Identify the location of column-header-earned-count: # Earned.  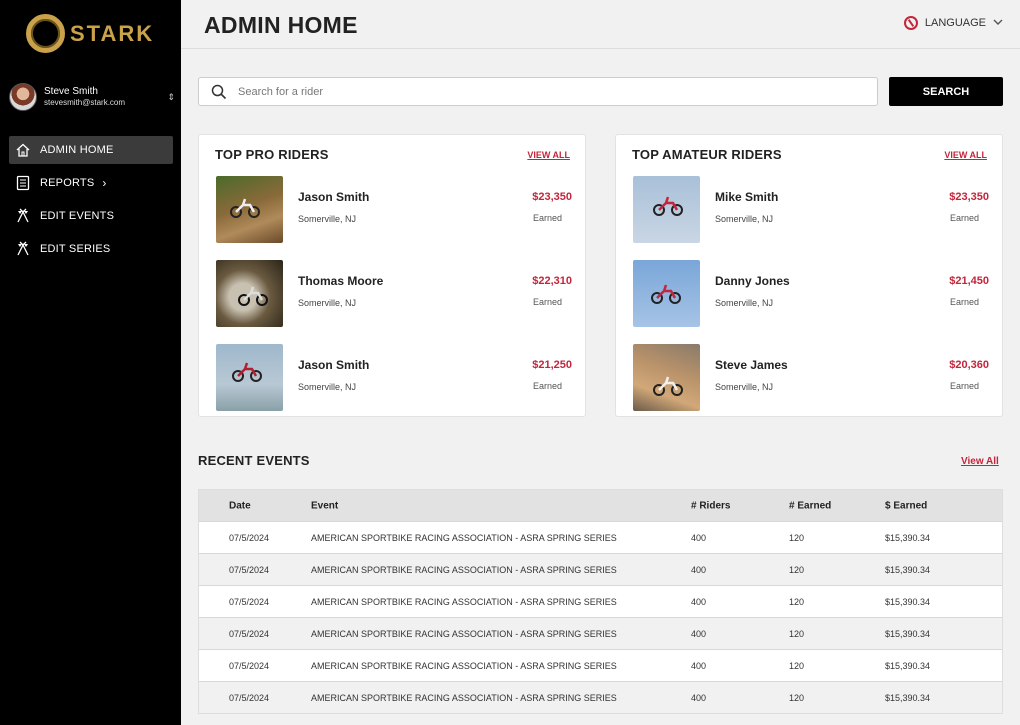
(810, 505).